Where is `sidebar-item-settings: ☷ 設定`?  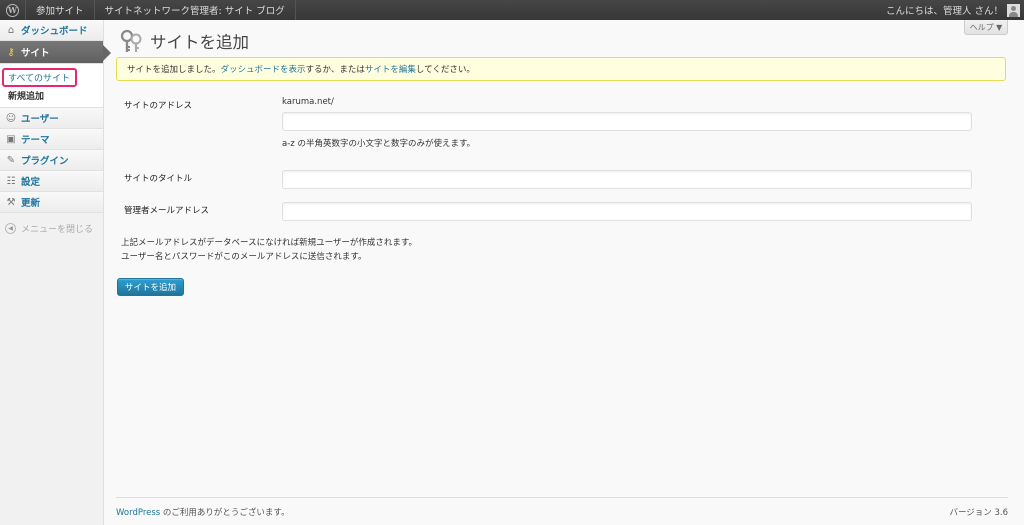
sidebar-item-settings: ☷ 設定 is located at coordinates (51, 181).